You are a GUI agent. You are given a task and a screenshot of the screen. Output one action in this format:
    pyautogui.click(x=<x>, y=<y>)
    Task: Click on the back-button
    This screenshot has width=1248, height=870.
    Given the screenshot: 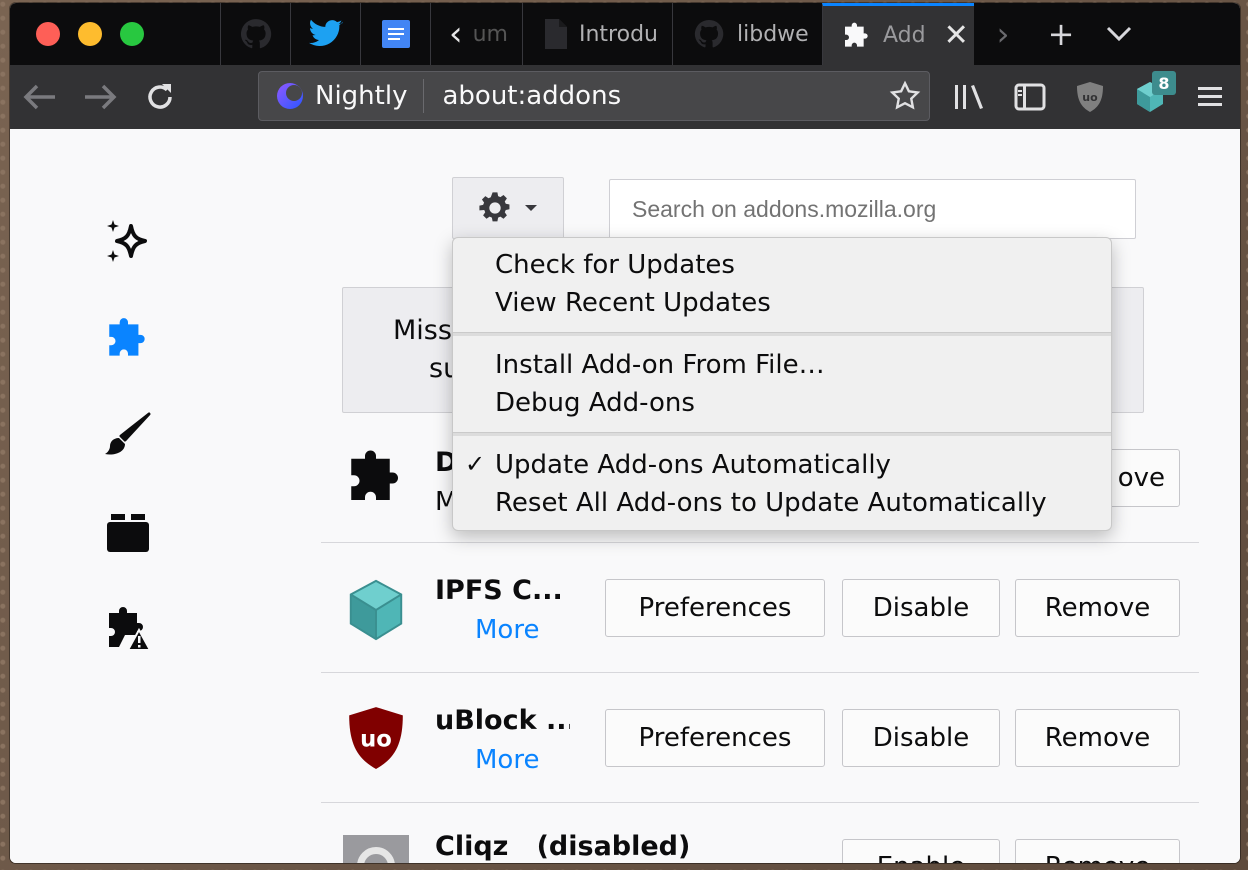 What is the action you would take?
    pyautogui.click(x=40, y=97)
    